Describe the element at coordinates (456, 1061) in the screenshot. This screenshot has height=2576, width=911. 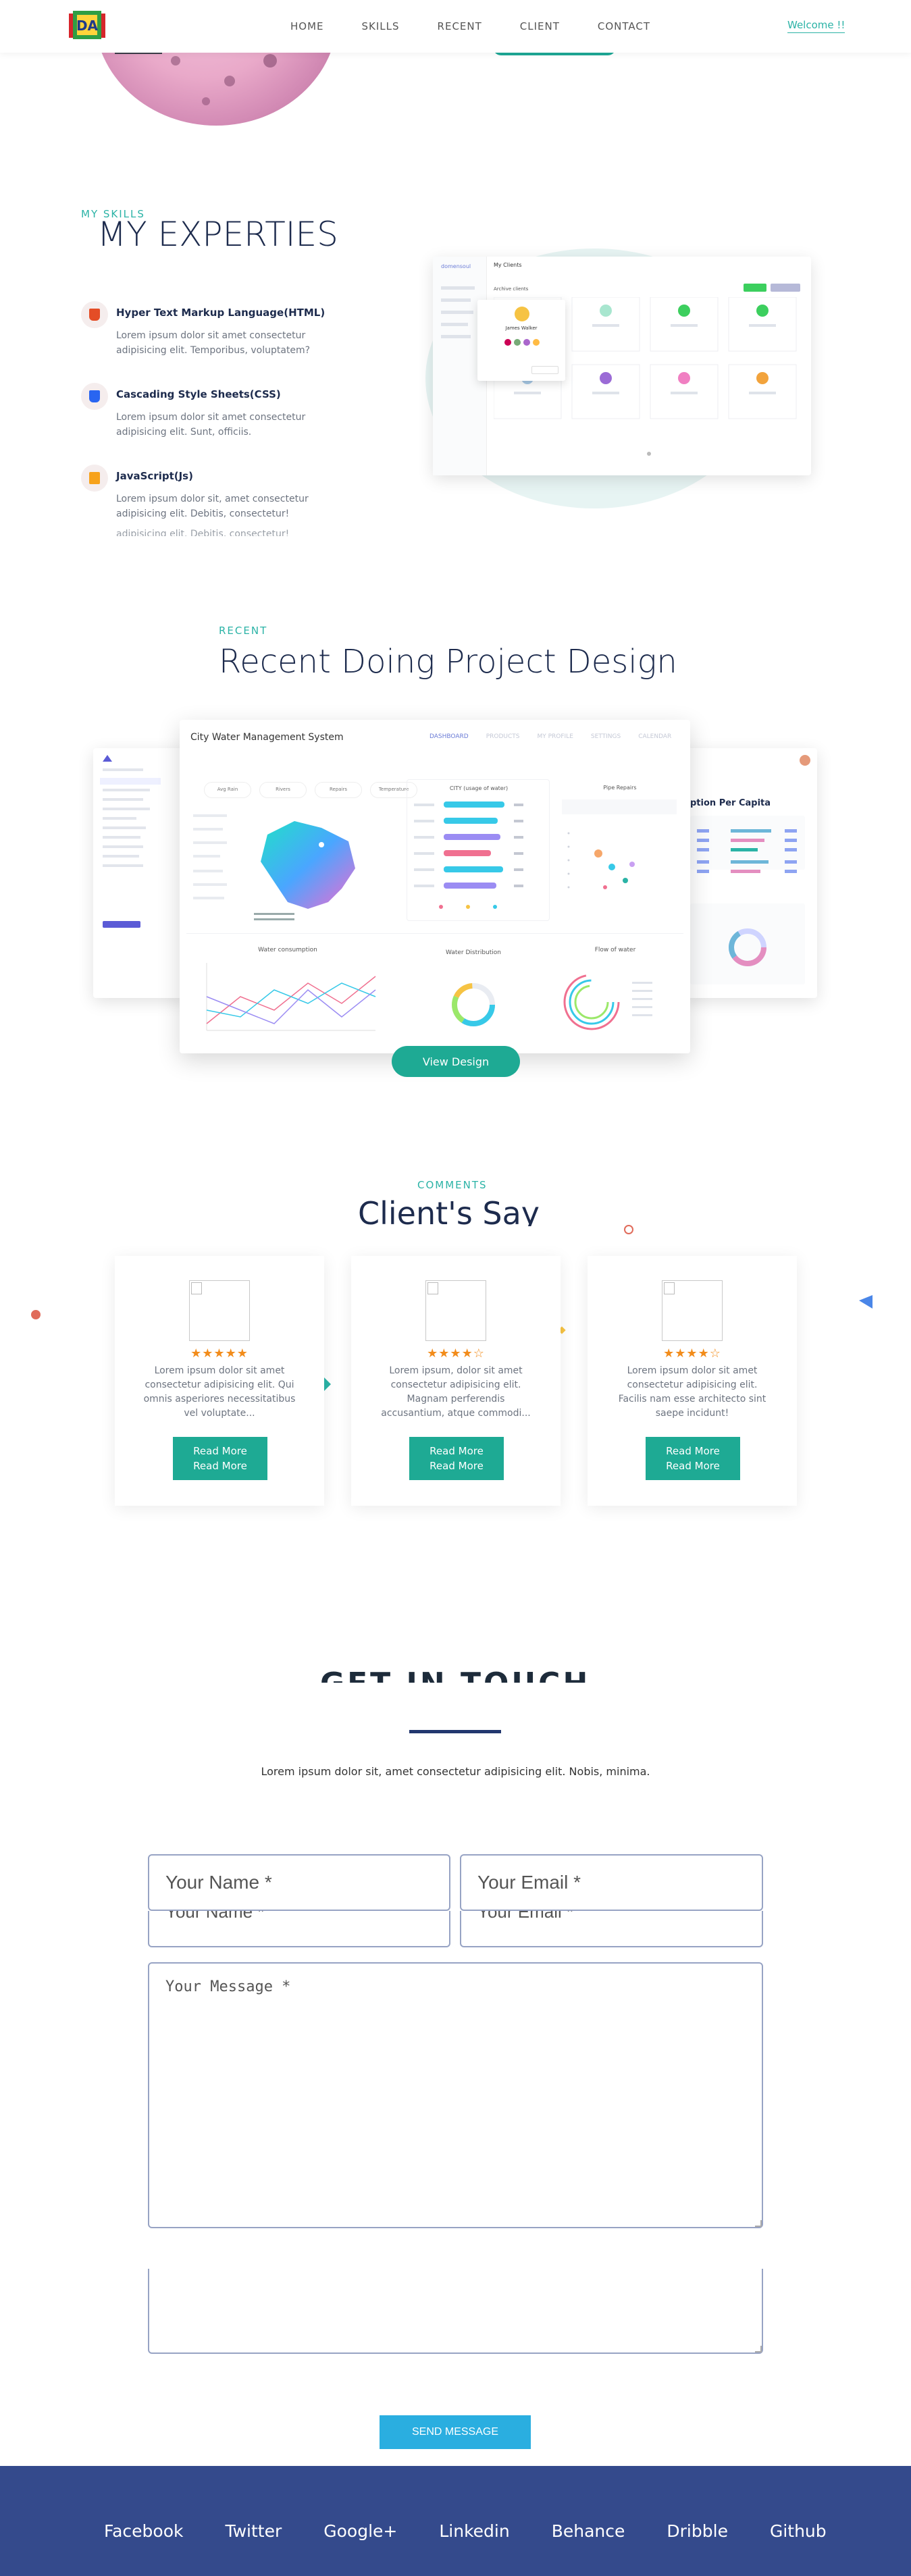
I see `view-design-button: View Design` at that location.